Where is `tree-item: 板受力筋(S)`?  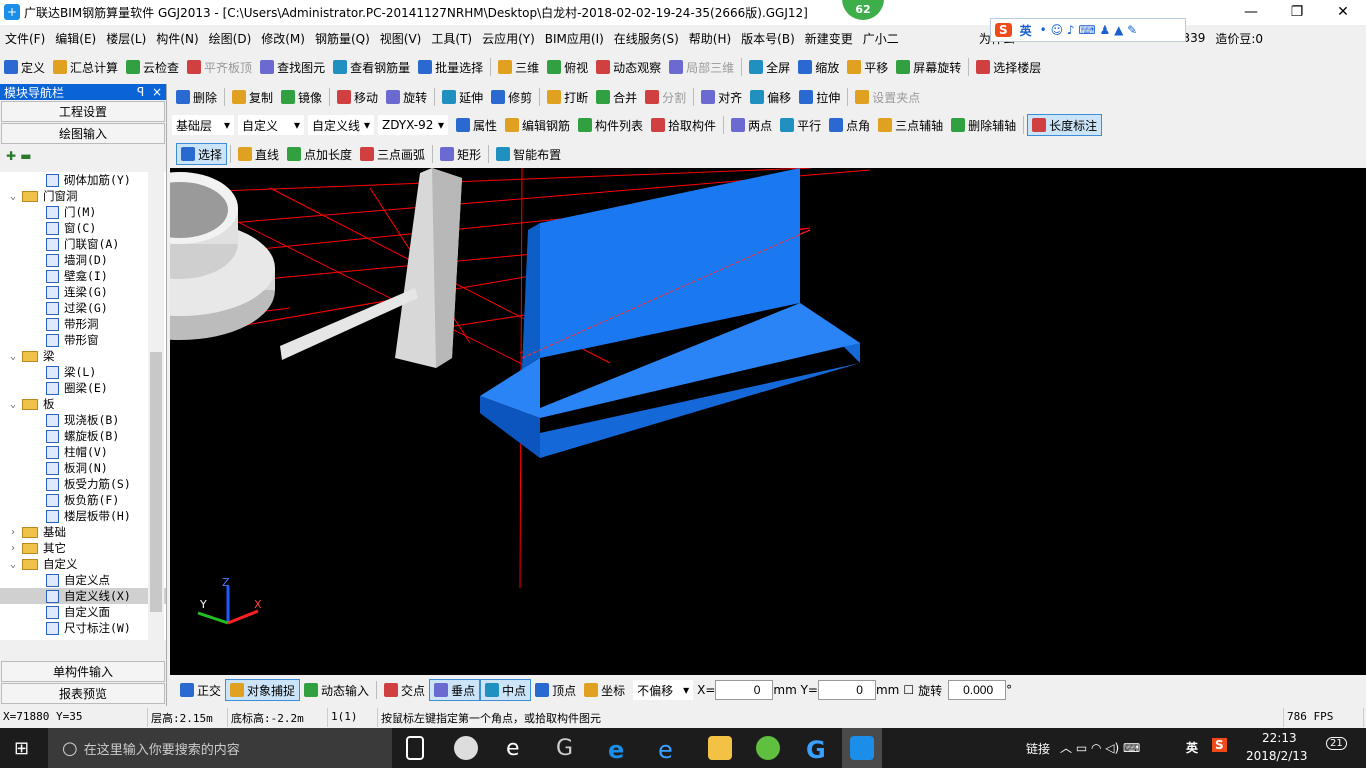
tree-item: 板受力筋(S) is located at coordinates (83, 484).